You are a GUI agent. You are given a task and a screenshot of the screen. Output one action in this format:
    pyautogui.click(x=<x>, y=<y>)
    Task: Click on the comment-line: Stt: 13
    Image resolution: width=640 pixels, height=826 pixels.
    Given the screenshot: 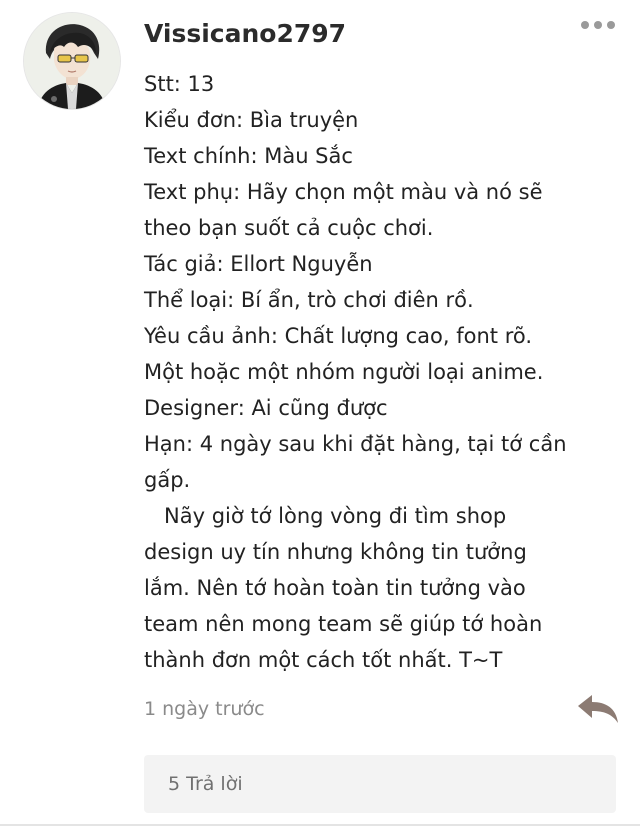 What is the action you would take?
    pyautogui.click(x=179, y=84)
    